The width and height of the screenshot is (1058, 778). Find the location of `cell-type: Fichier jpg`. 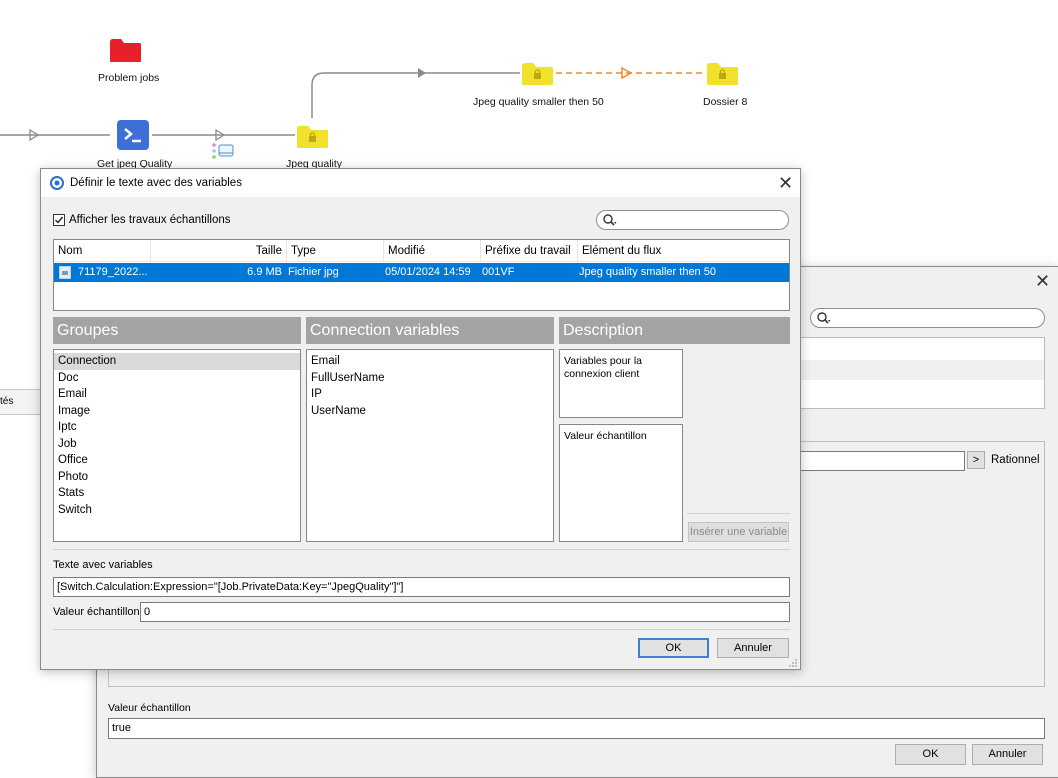

cell-type: Fichier jpg is located at coordinates (313, 272).